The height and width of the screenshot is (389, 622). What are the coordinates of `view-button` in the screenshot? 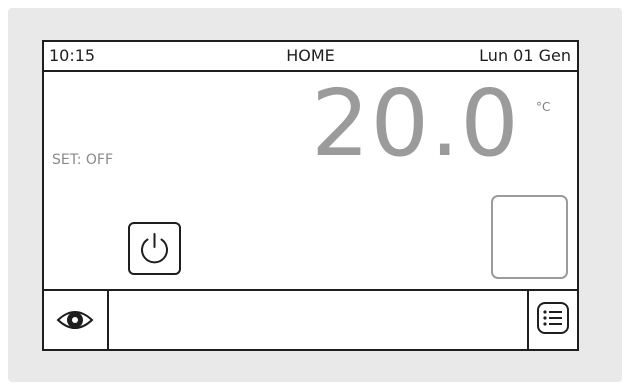 It's located at (76, 320).